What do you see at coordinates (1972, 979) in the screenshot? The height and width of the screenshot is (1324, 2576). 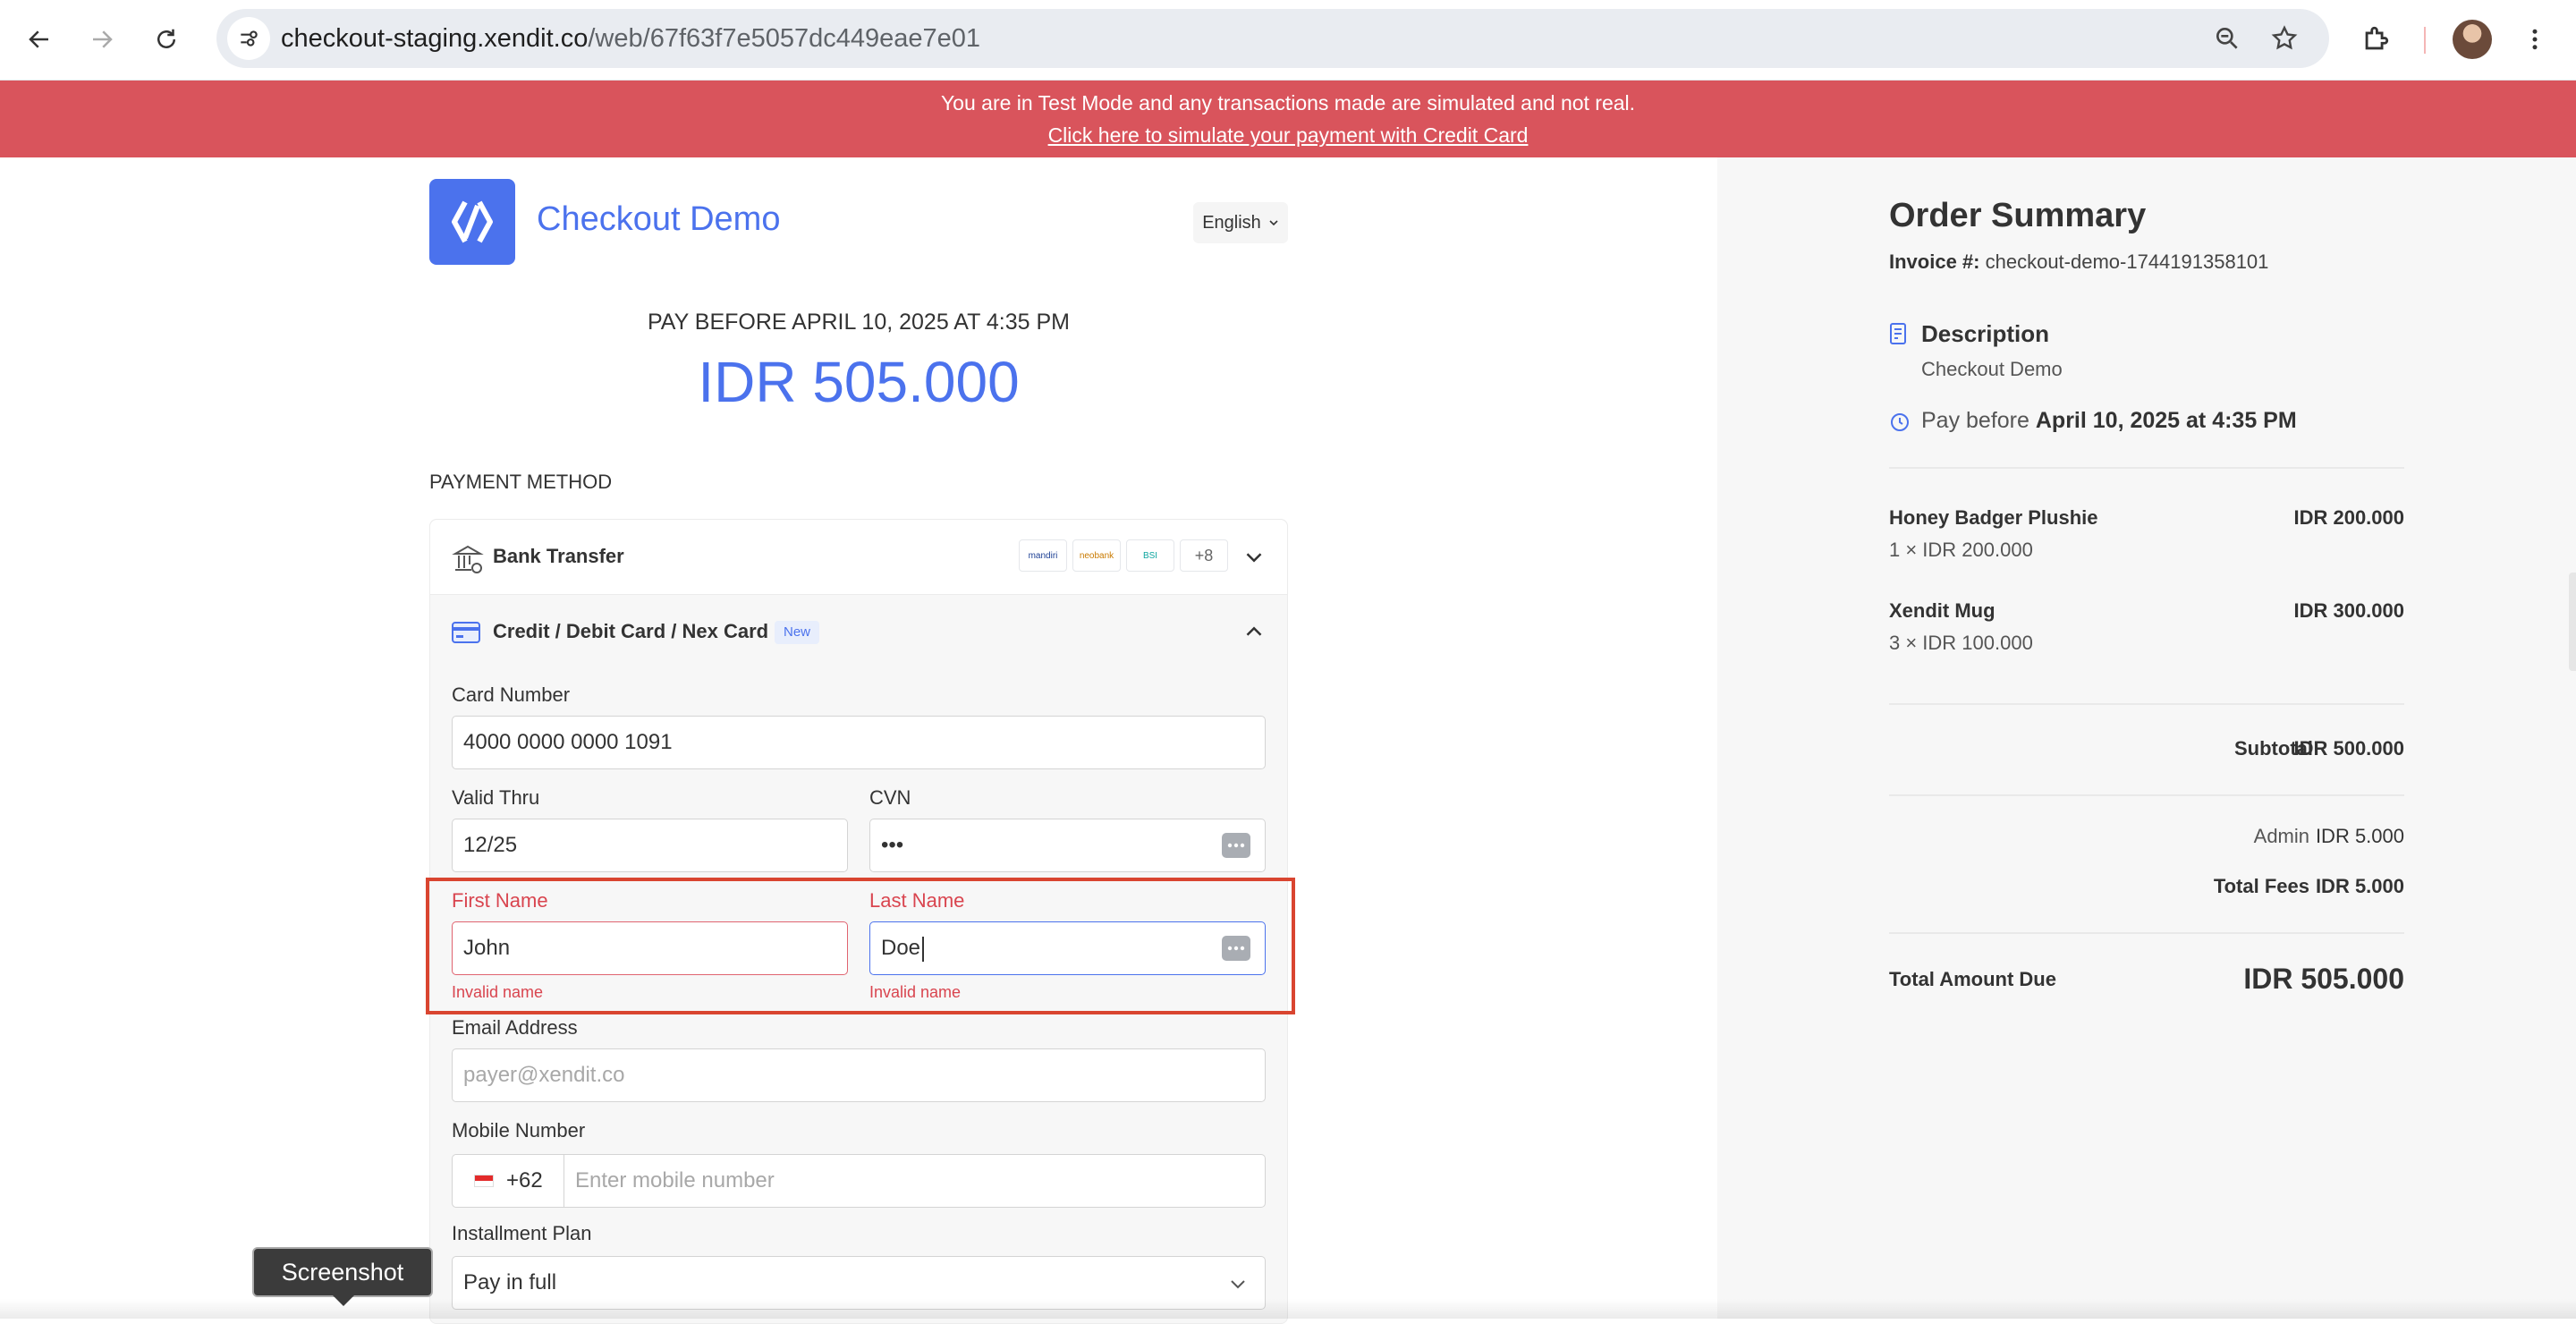 I see `total-amount-label: Total Amount Due` at bounding box center [1972, 979].